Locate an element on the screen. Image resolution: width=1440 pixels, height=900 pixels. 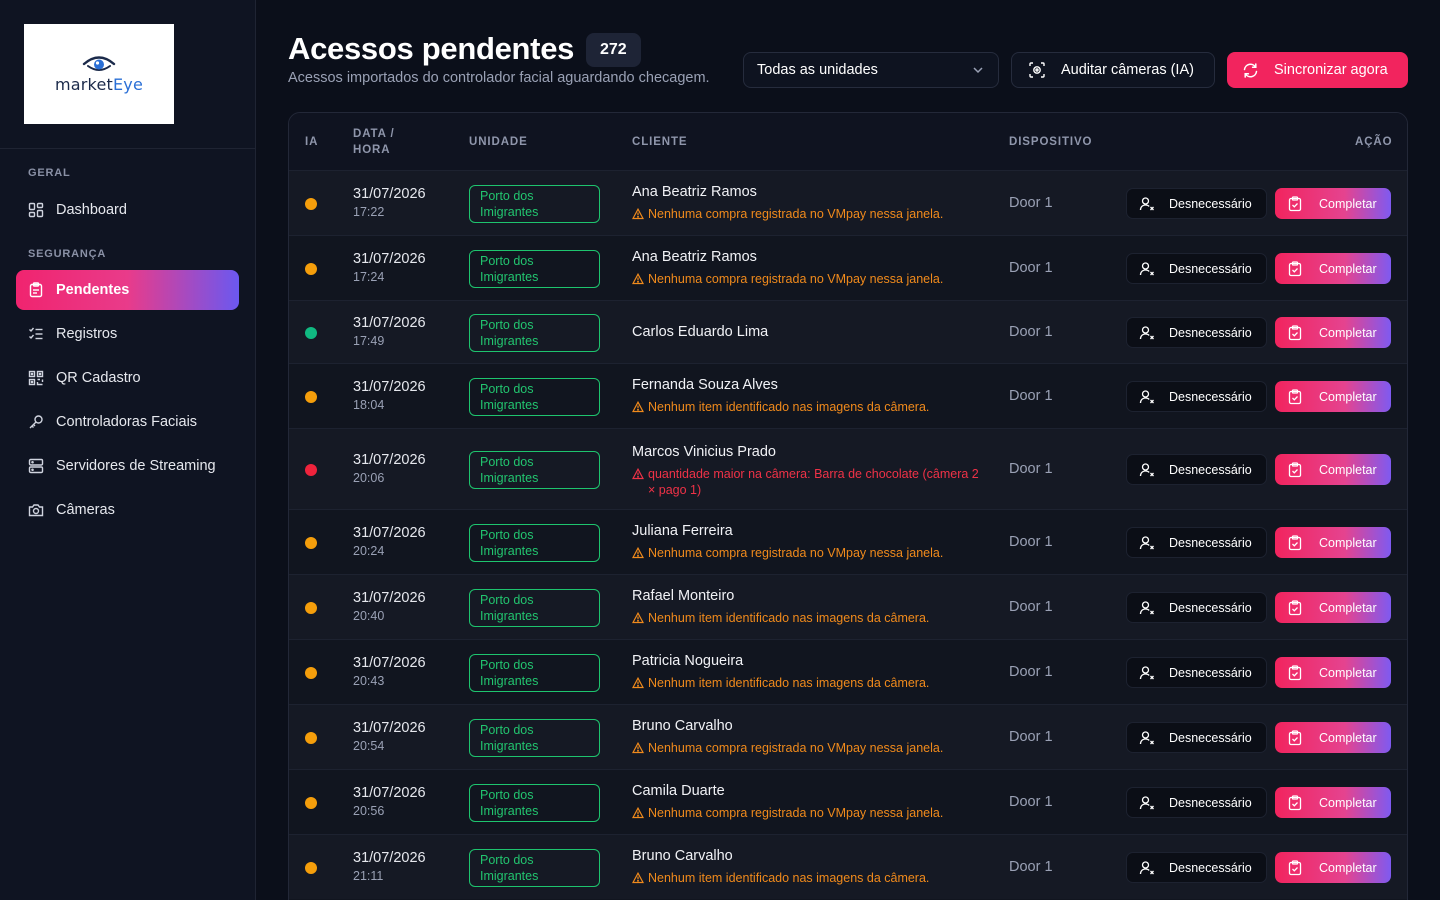
sidebar-item-dashboard: Dashboard is located at coordinates (127, 210).